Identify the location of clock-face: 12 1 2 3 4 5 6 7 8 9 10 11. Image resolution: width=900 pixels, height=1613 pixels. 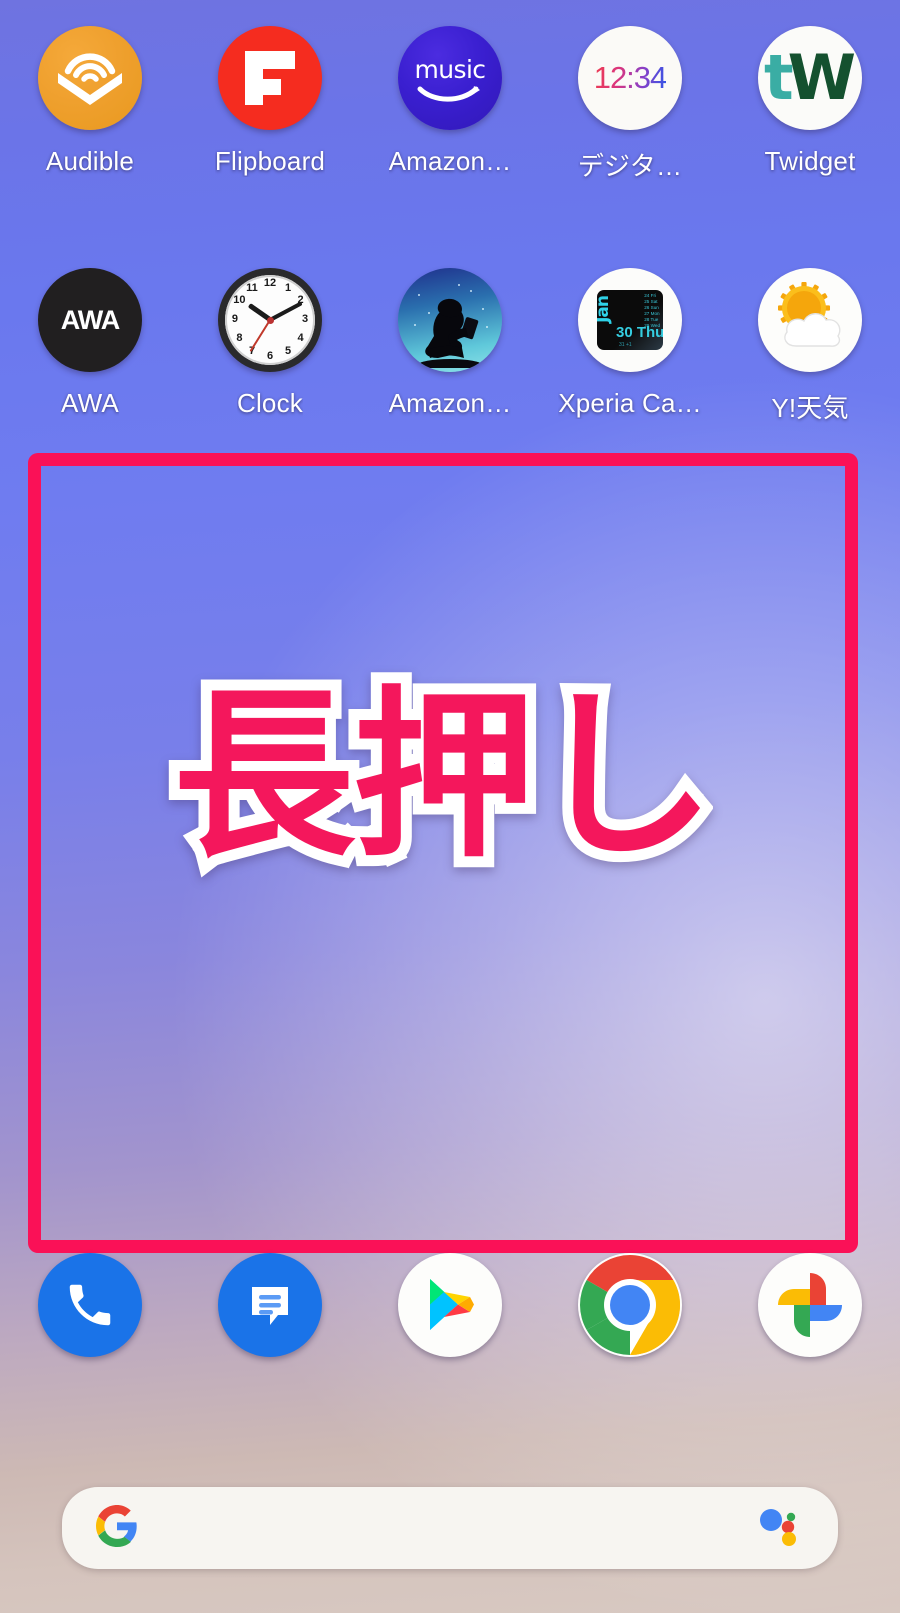
(270, 320).